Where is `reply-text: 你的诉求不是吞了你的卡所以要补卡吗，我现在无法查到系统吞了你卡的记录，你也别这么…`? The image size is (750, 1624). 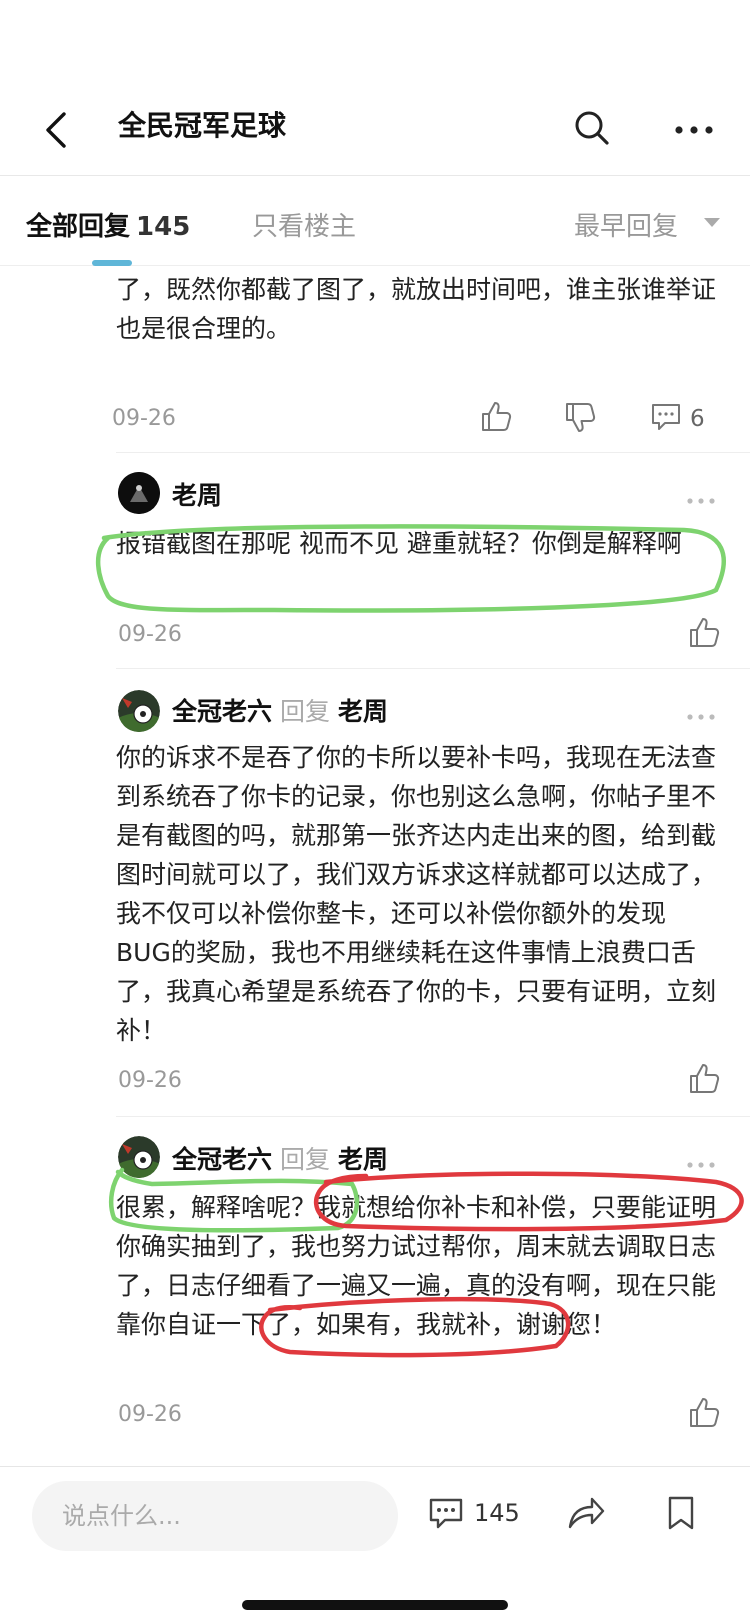 reply-text: 你的诉求不是吞了你的卡所以要补卡吗，我现在无法查到系统吞了你卡的记录，你也别这么… is located at coordinates (416, 894).